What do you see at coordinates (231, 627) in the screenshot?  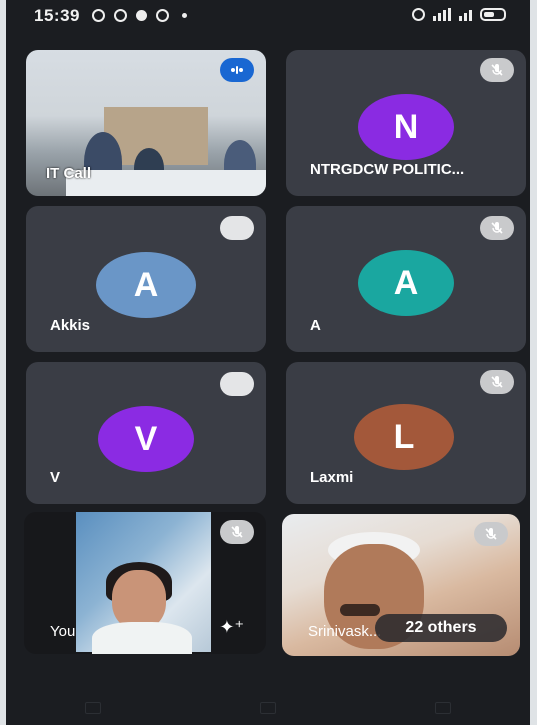 I see `effects-icon: ✦⁺` at bounding box center [231, 627].